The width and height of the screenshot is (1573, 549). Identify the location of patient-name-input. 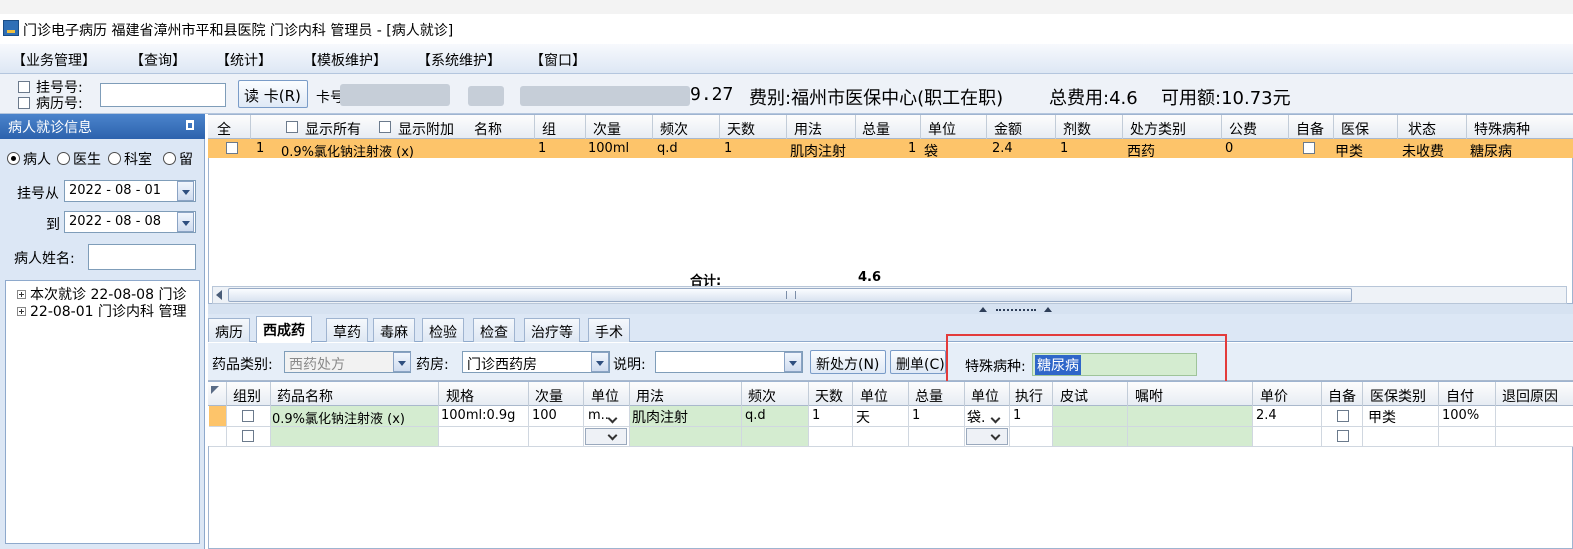
(142, 257).